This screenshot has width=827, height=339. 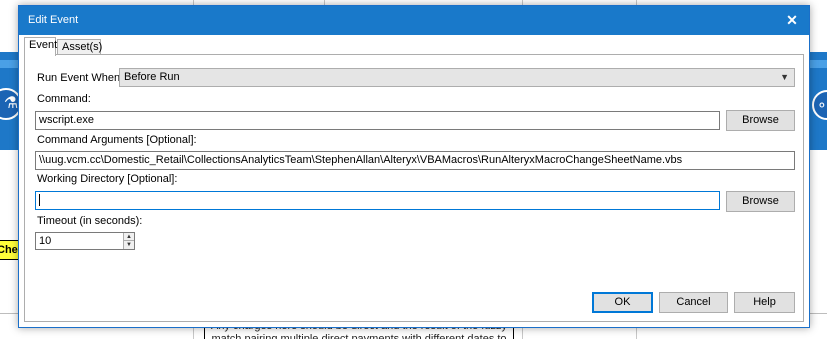 I want to click on run-event-when-value: Before Run, so click(x=152, y=77).